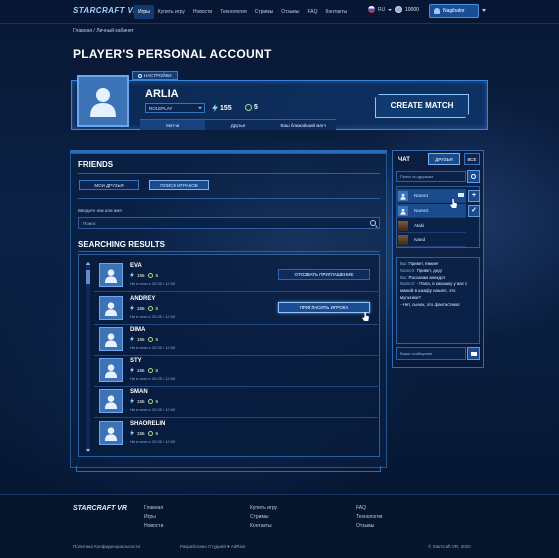 The image size is (559, 558). What do you see at coordinates (200, 108) in the screenshot?
I see `chevron-down-icon` at bounding box center [200, 108].